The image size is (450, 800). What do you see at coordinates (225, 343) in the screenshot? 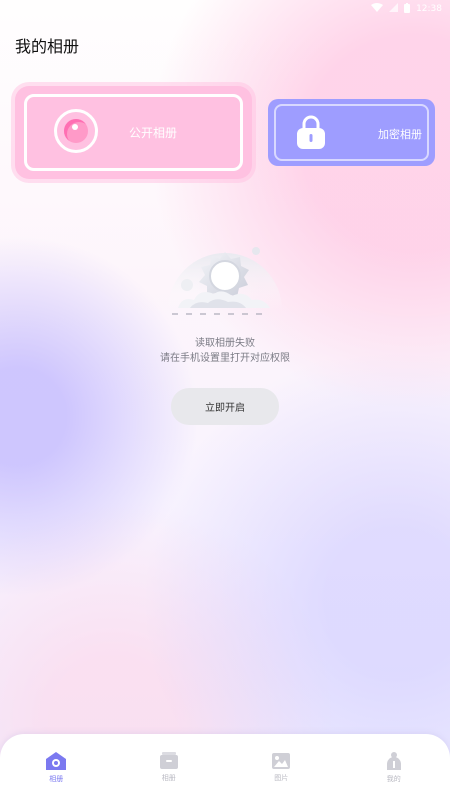
I see `empty-state-message: 读取相册失败` at bounding box center [225, 343].